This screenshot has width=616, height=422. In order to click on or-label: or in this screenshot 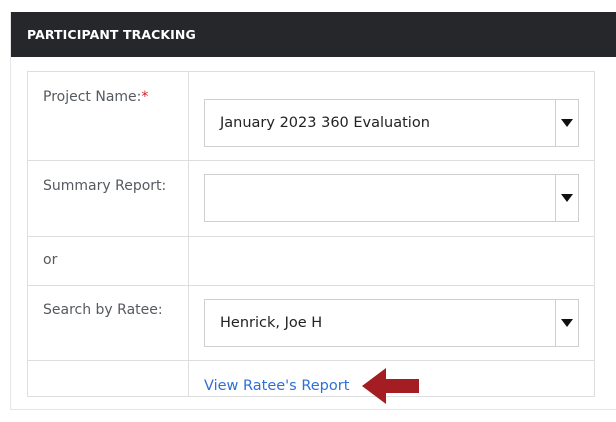, I will do `click(50, 260)`.